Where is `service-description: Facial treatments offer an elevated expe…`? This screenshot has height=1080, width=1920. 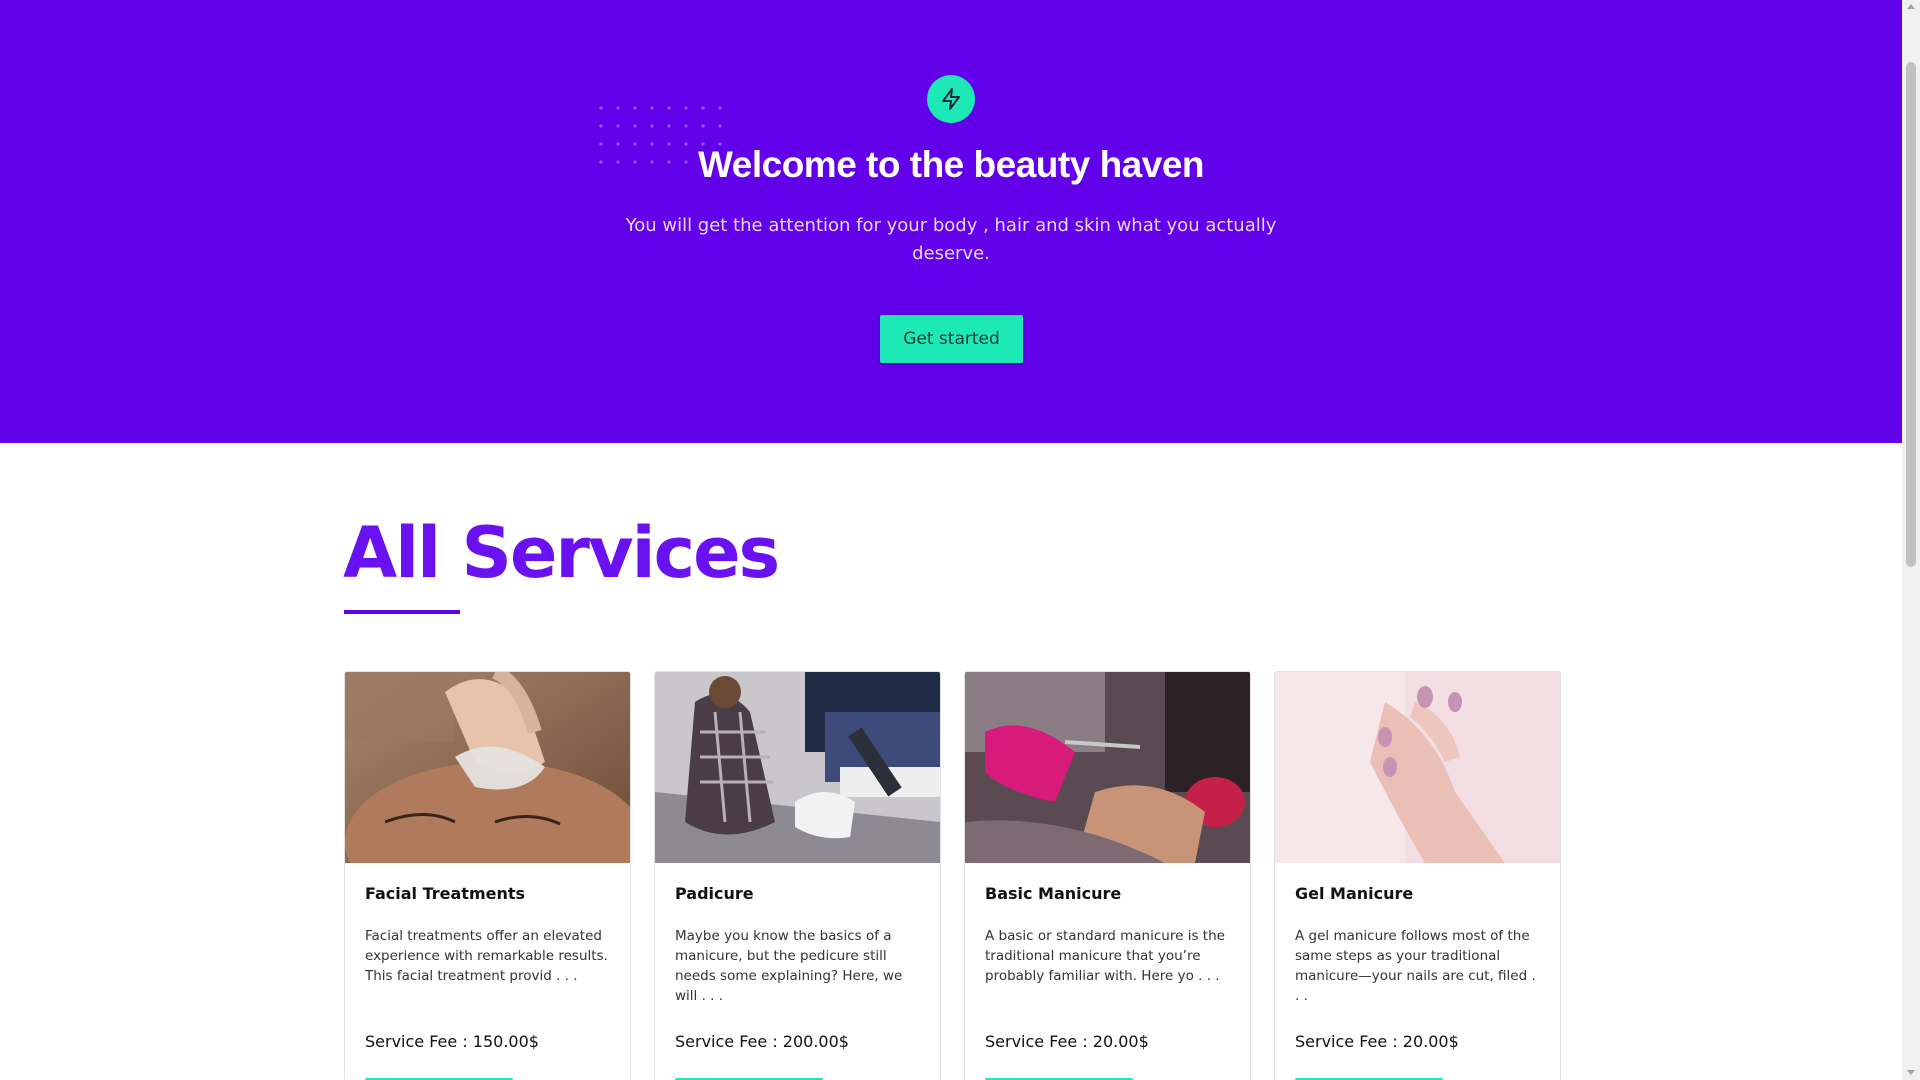
service-description: Facial treatments offer an elevated expe… is located at coordinates (486, 956).